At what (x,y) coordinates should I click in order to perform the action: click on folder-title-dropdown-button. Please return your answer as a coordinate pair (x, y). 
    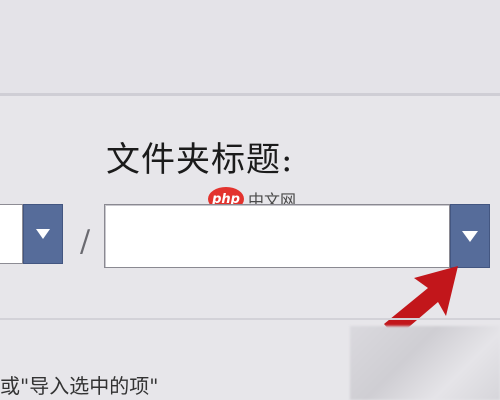
    Looking at the image, I should click on (470, 236).